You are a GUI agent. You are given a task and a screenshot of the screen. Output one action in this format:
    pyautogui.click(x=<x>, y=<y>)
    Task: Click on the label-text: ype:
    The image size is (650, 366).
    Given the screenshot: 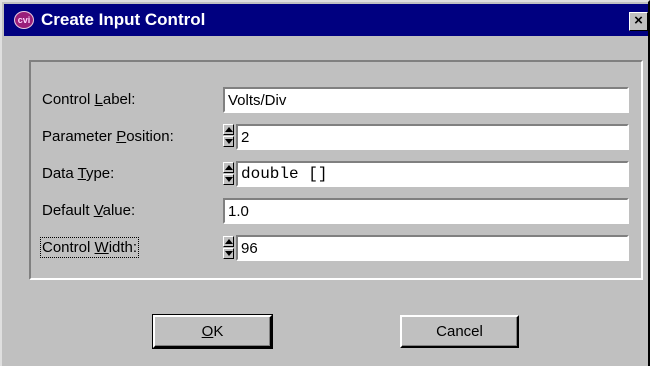 What is the action you would take?
    pyautogui.click(x=100, y=173)
    